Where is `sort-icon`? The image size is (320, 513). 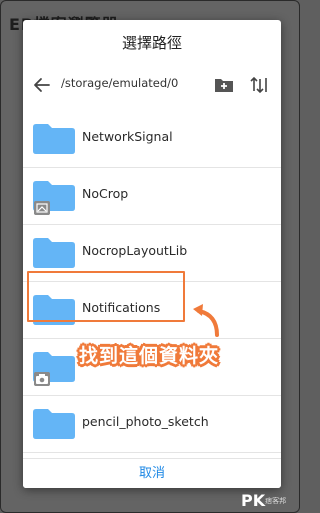
sort-icon is located at coordinates (258, 85).